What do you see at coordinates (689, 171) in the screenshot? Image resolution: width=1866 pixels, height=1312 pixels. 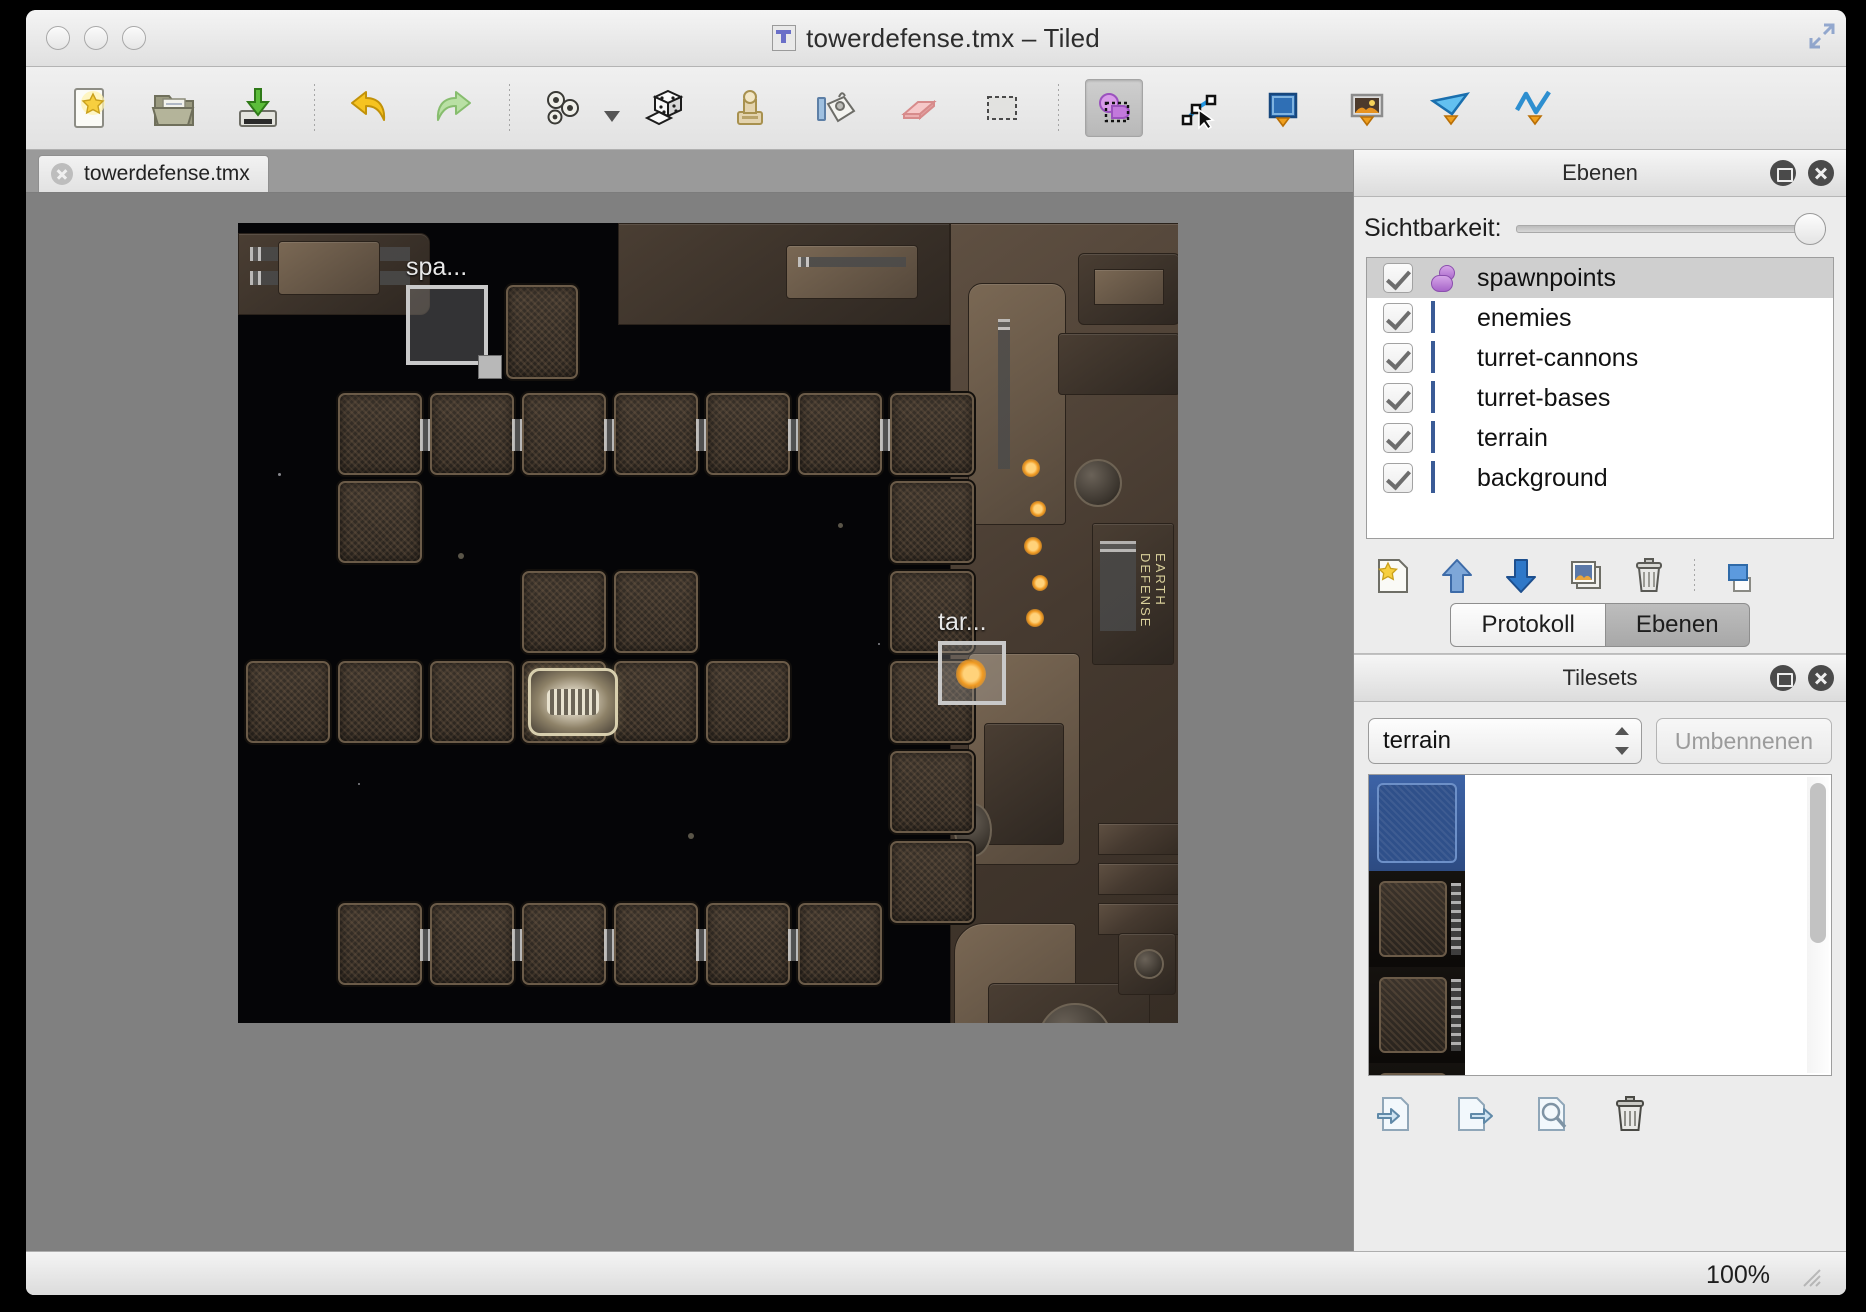 I see `document-tab-bar: towerdefense.tmx` at bounding box center [689, 171].